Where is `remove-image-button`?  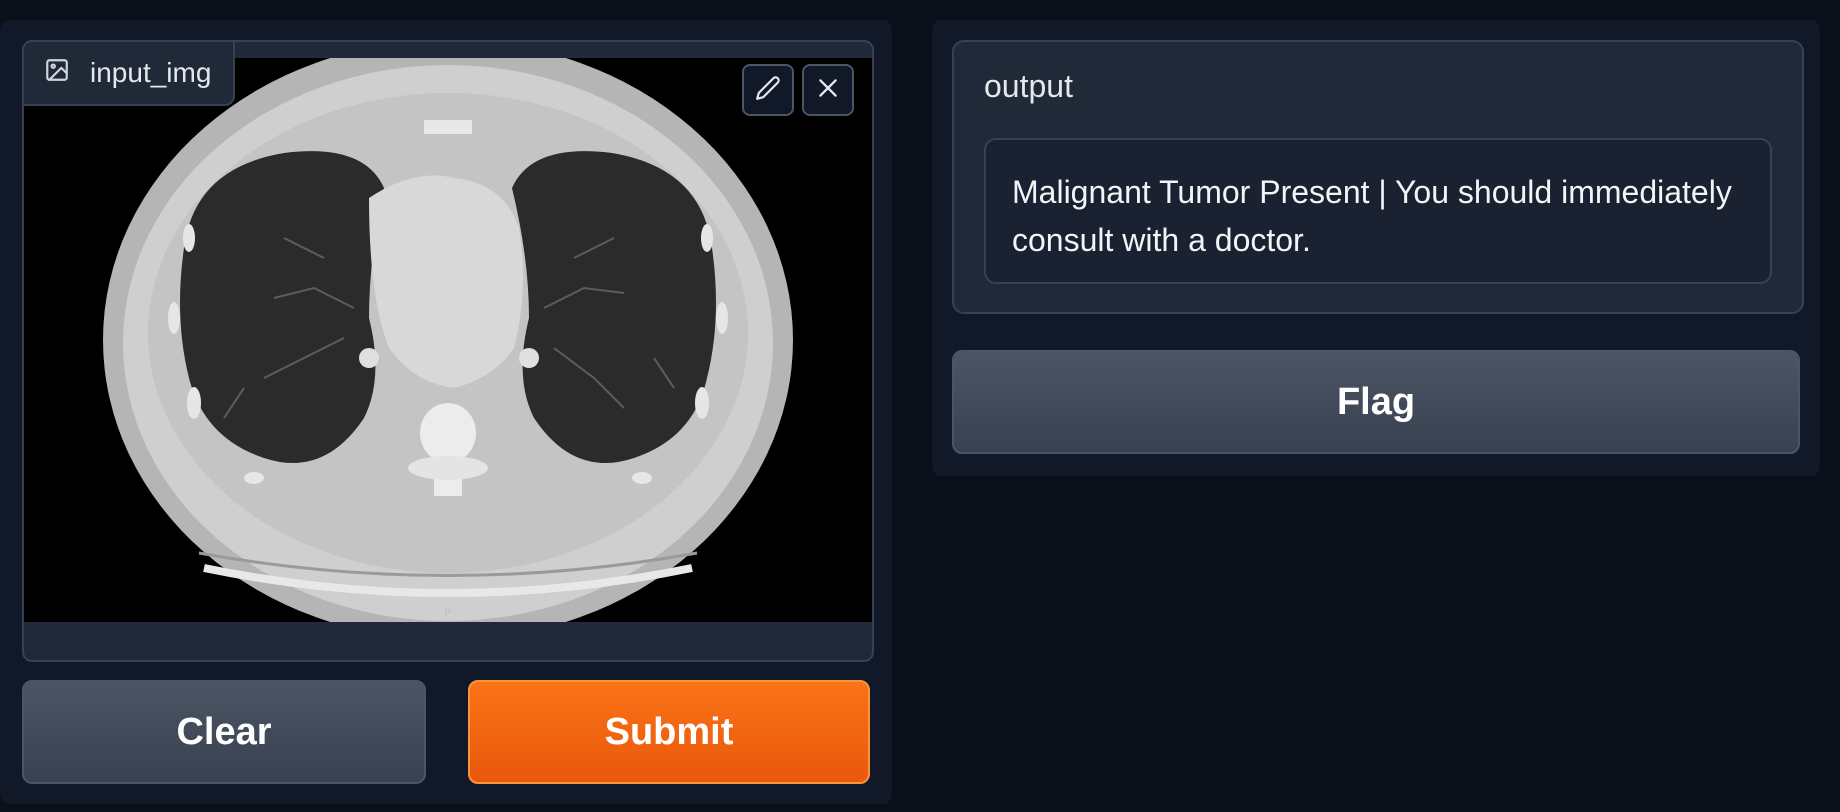
remove-image-button is located at coordinates (828, 90).